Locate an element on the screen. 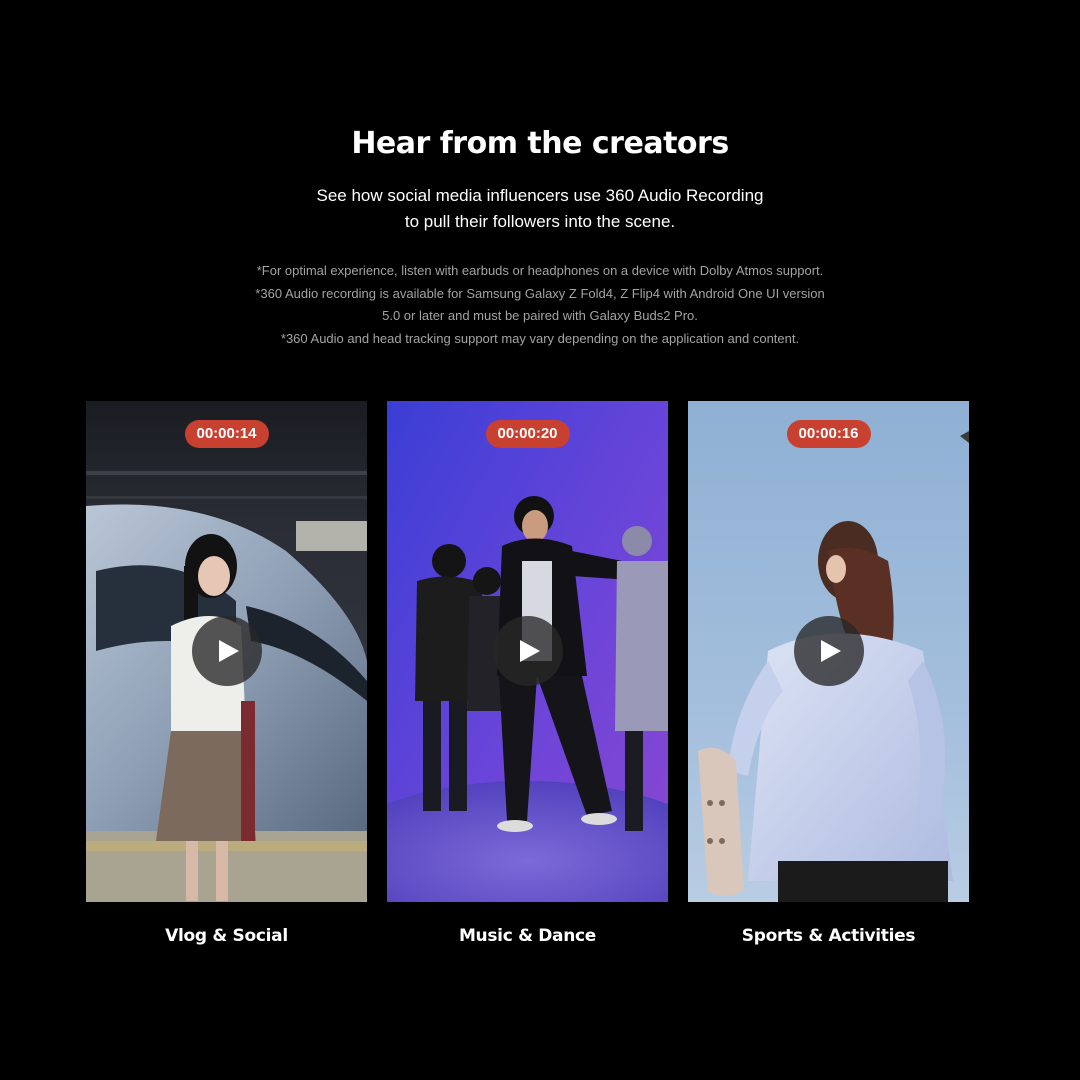 This screenshot has height=1080, width=1080. duration-badge: 00:00:16 is located at coordinates (828, 434).